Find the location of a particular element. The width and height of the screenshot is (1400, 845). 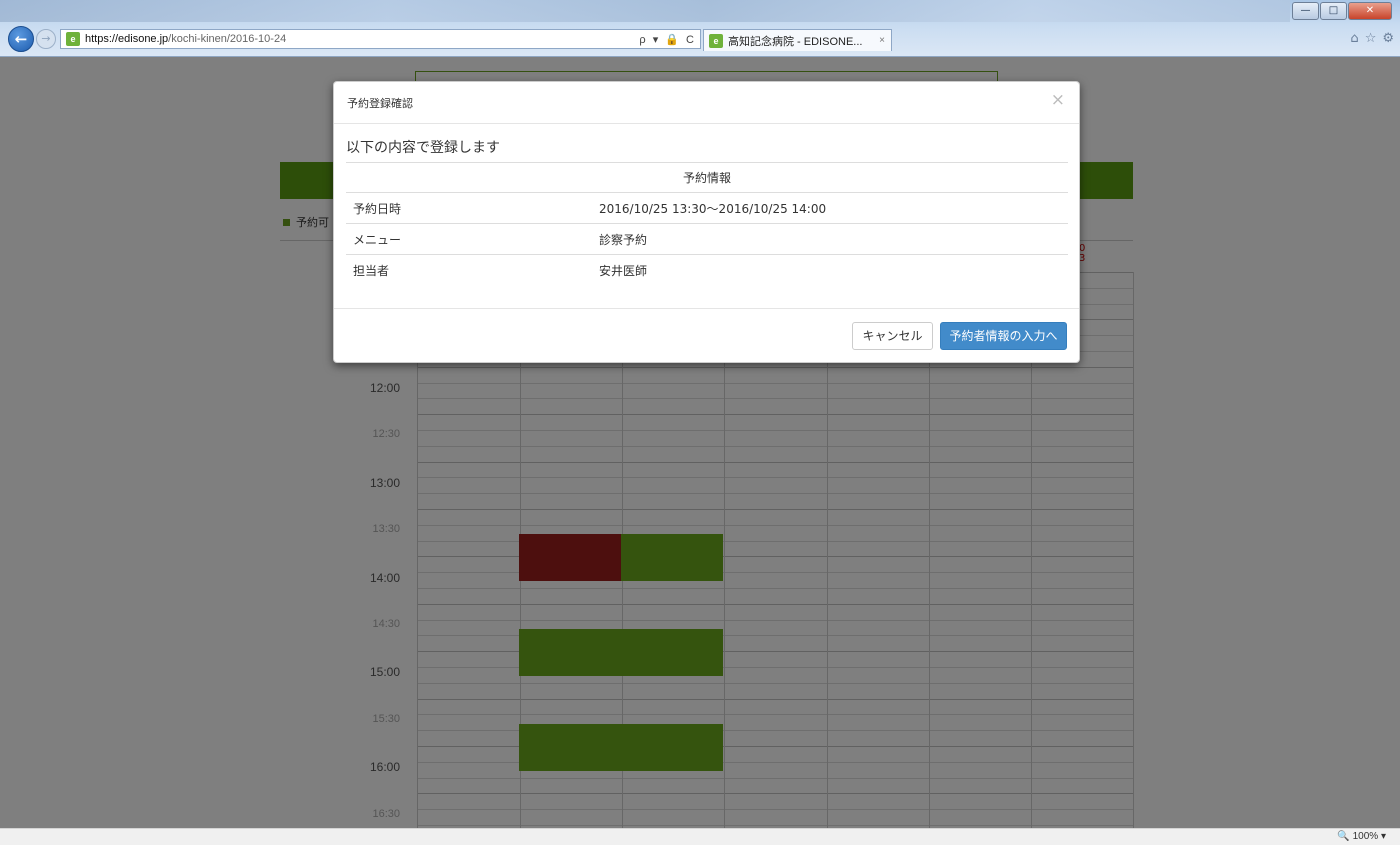

row-key: 担当者 is located at coordinates (472, 270).